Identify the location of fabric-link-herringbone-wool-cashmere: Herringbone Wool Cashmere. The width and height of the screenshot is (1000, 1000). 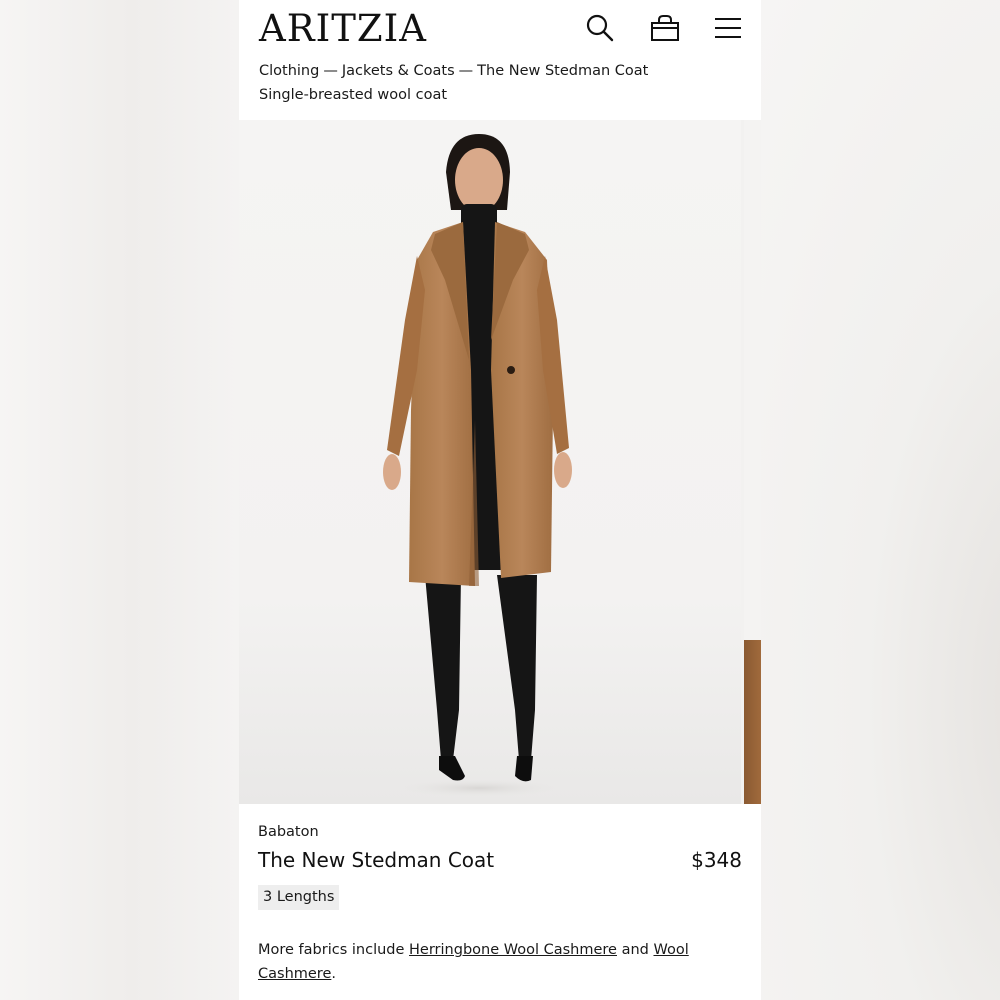
(513, 950).